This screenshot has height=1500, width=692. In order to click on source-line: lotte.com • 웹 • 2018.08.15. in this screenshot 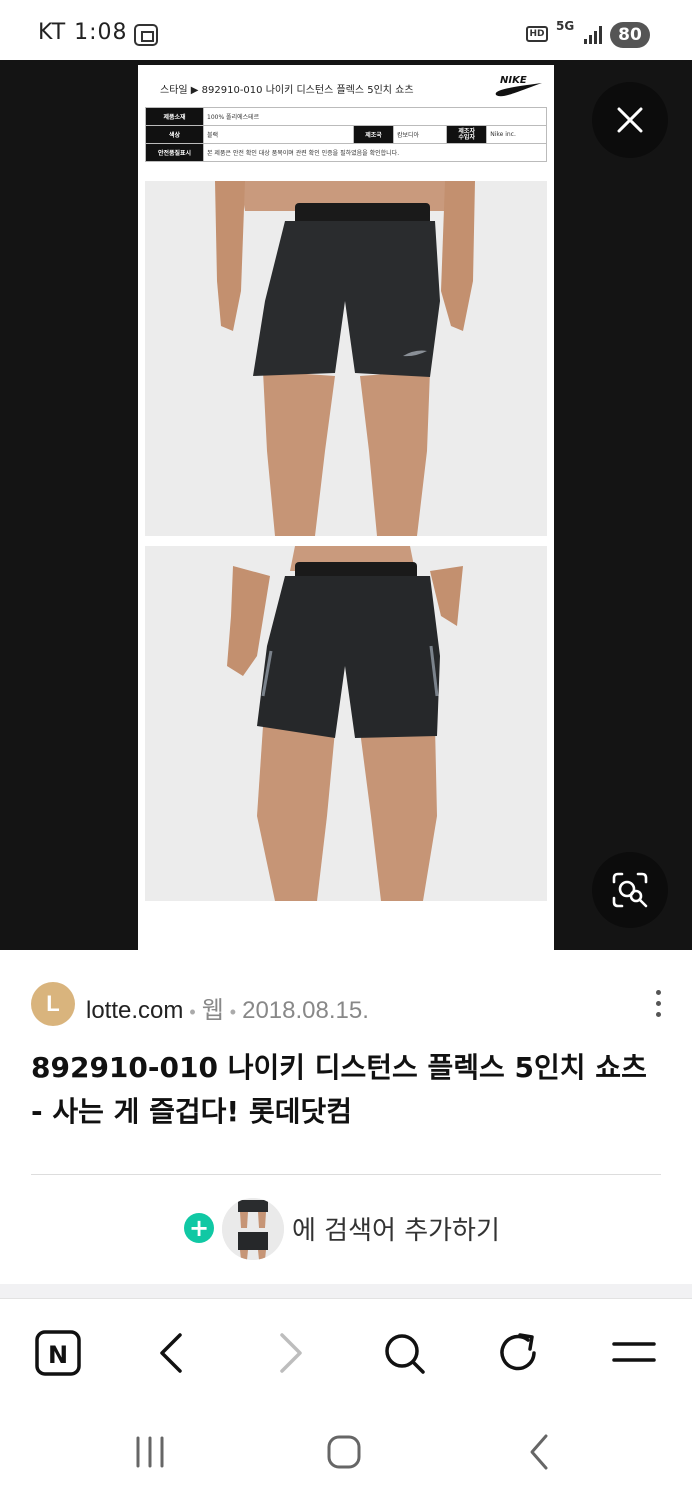, I will do `click(227, 1010)`.